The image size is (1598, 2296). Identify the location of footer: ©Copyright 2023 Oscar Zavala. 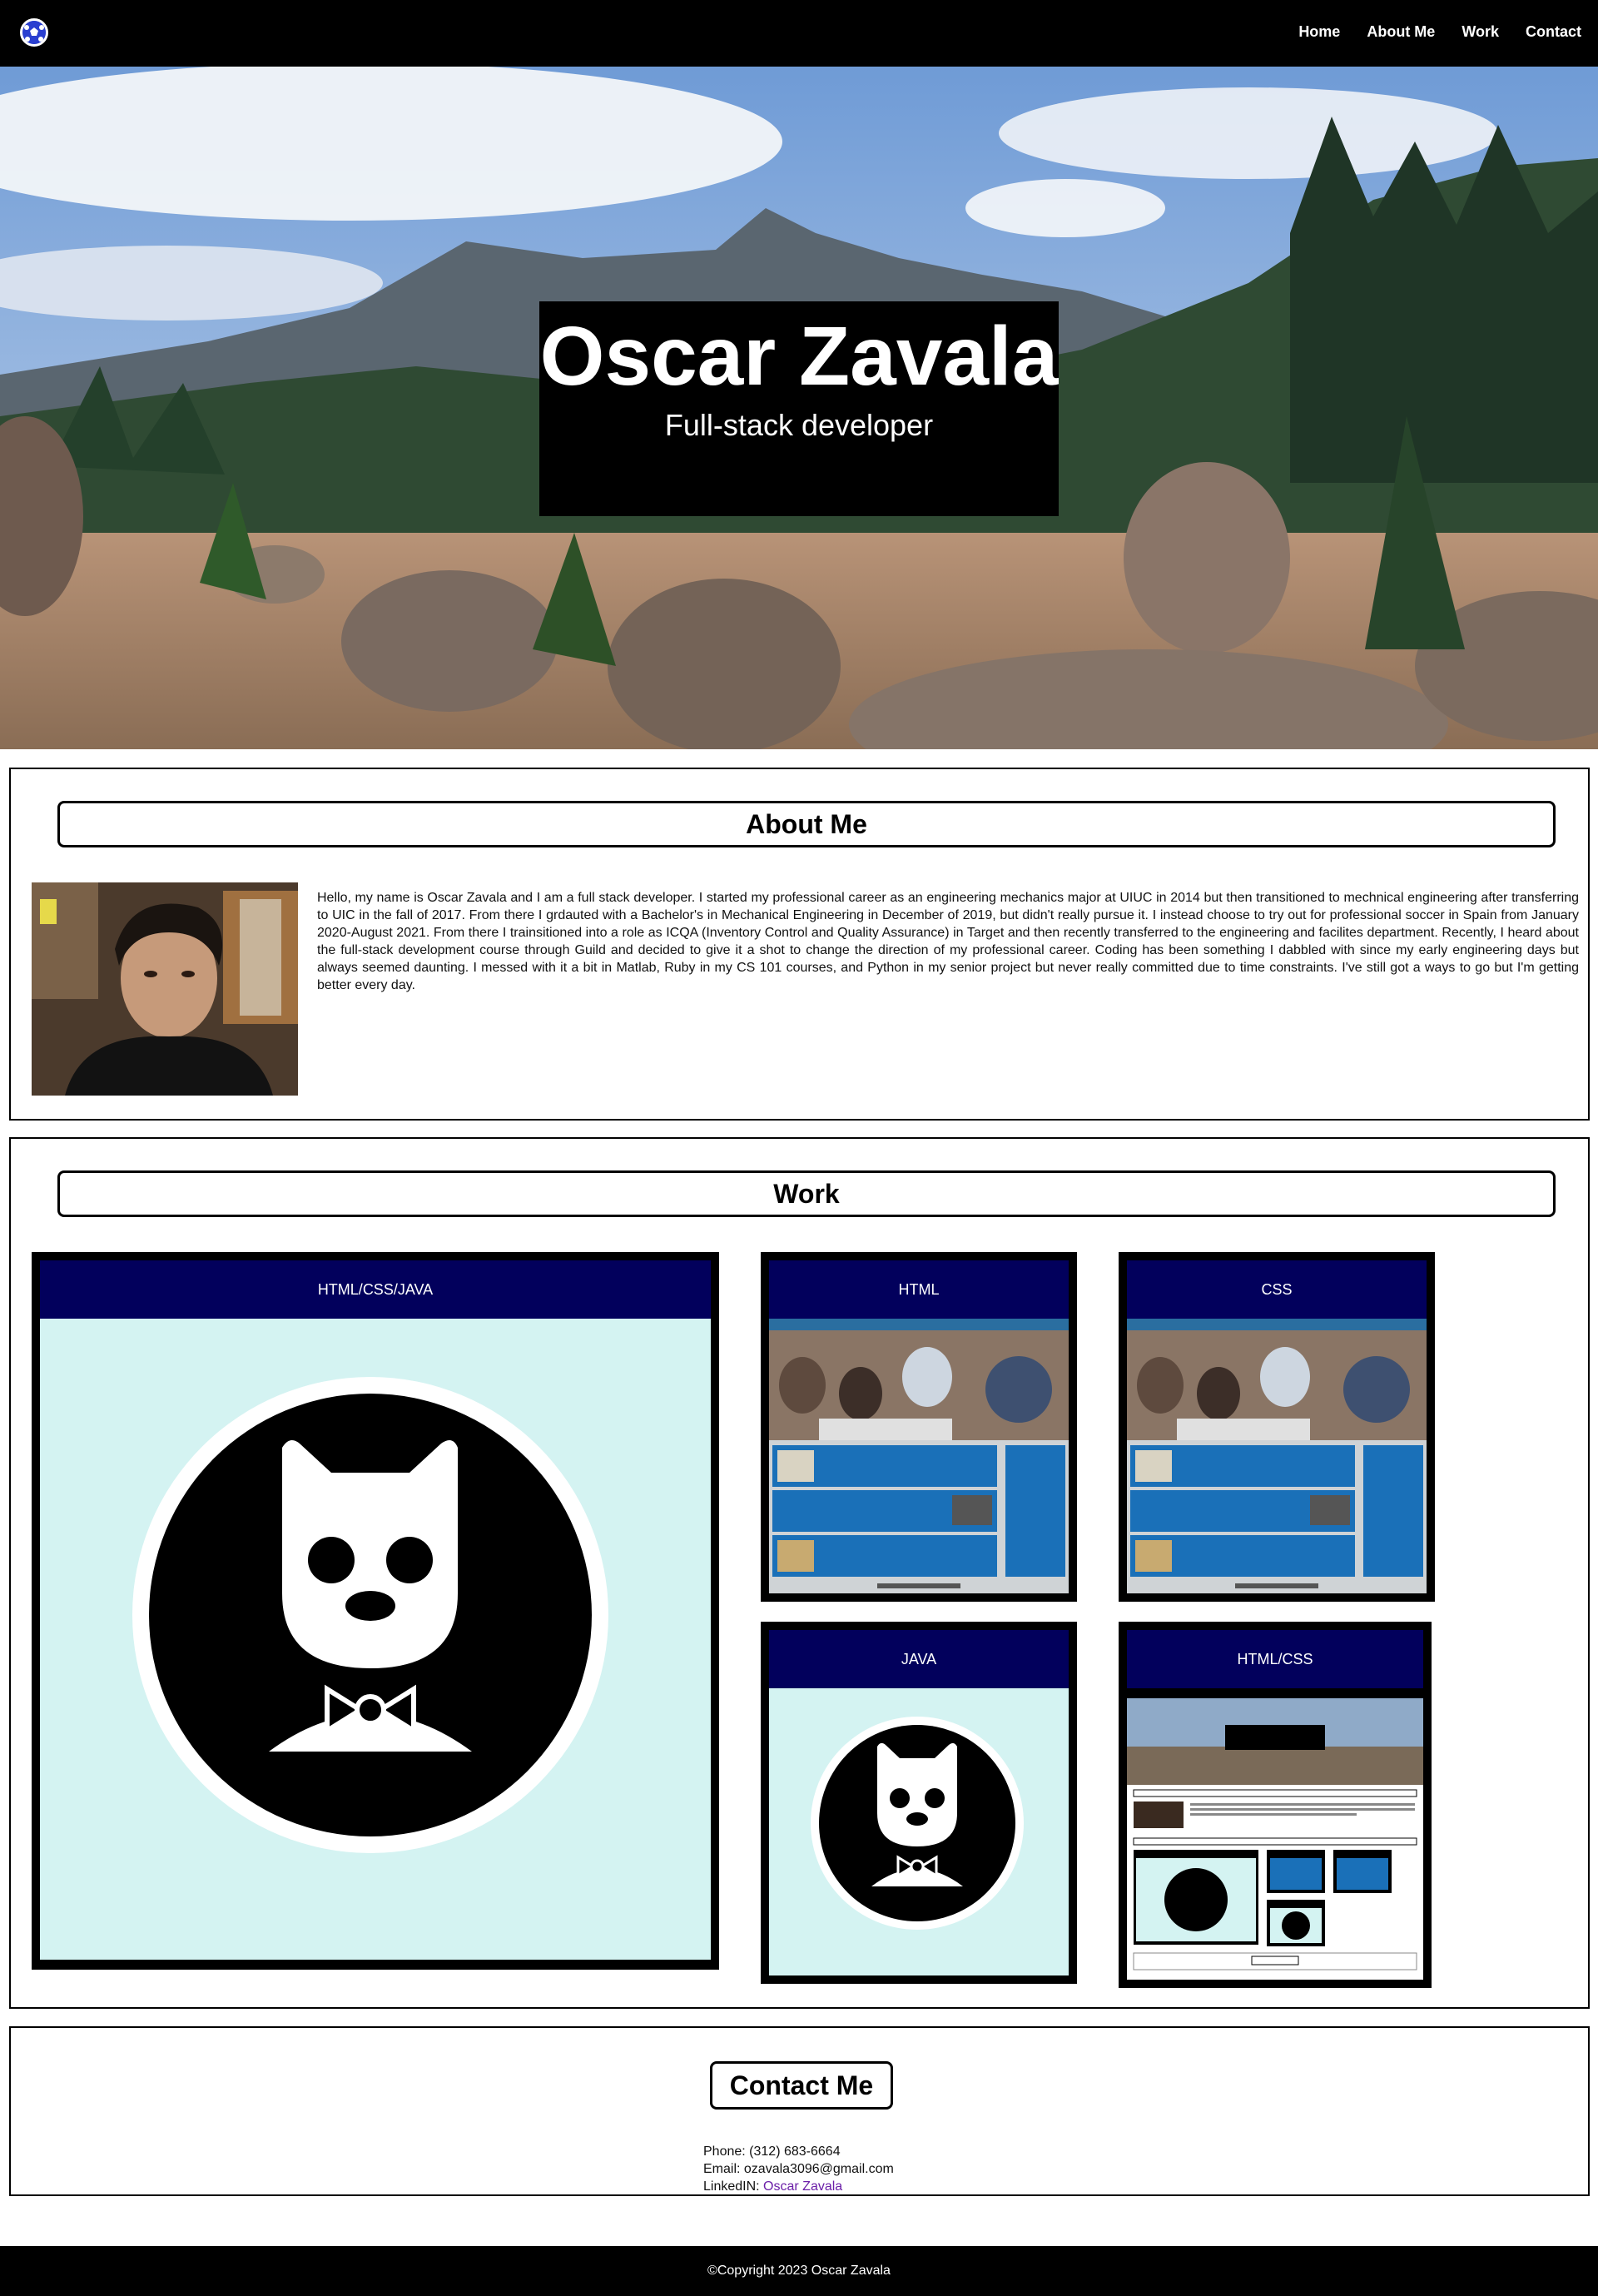
(799, 2271).